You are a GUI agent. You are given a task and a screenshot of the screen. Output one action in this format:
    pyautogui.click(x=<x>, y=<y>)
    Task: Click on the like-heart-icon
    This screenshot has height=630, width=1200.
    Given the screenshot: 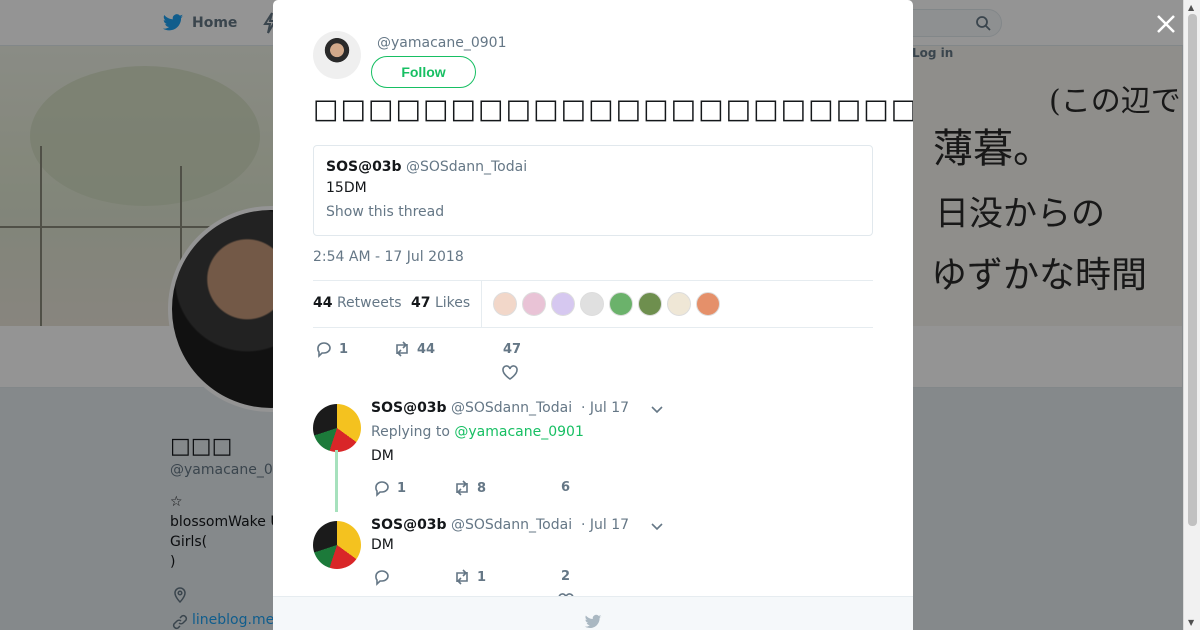 What is the action you would take?
    pyautogui.click(x=510, y=373)
    